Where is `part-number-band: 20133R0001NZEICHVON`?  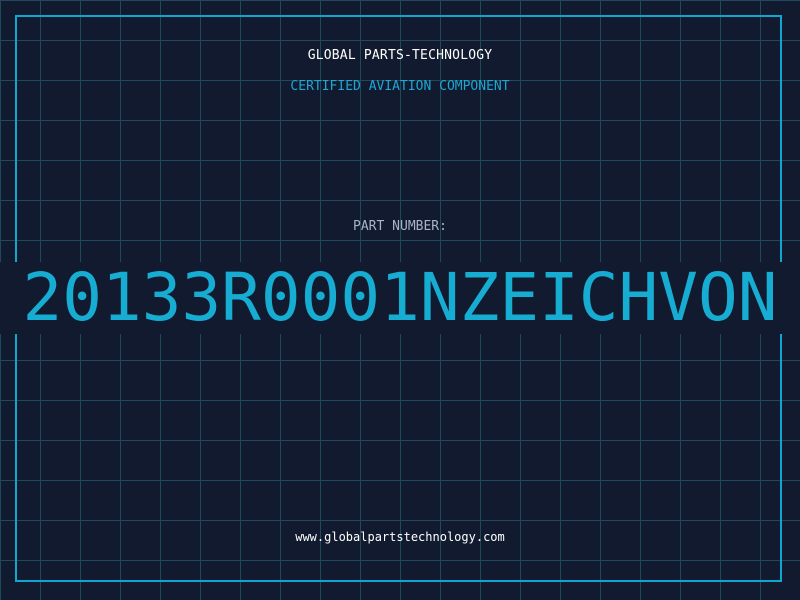 part-number-band: 20133R0001NZEICHVON is located at coordinates (400, 298).